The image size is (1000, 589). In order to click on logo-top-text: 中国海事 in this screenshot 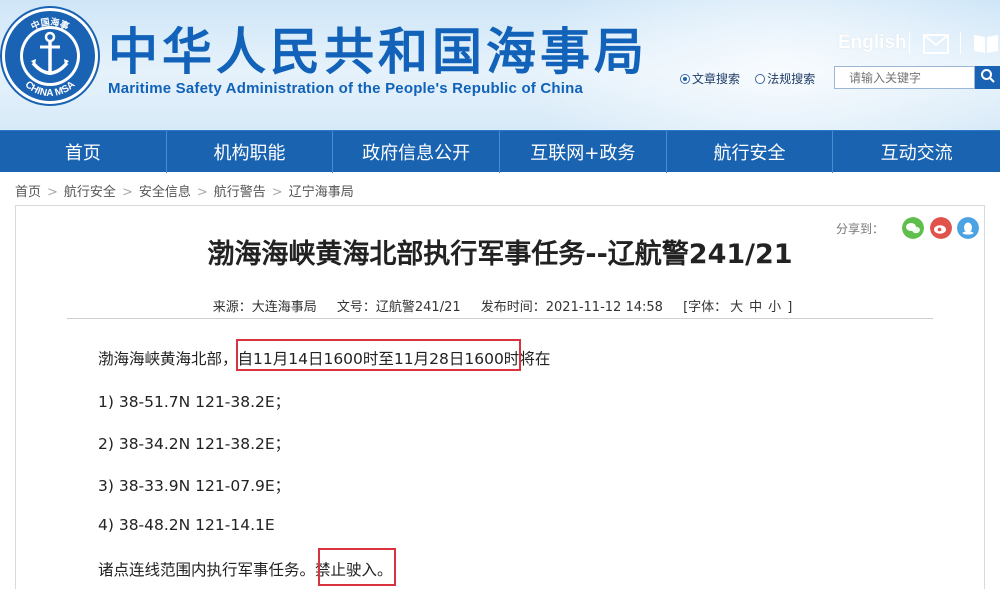, I will do `click(50, 24)`.